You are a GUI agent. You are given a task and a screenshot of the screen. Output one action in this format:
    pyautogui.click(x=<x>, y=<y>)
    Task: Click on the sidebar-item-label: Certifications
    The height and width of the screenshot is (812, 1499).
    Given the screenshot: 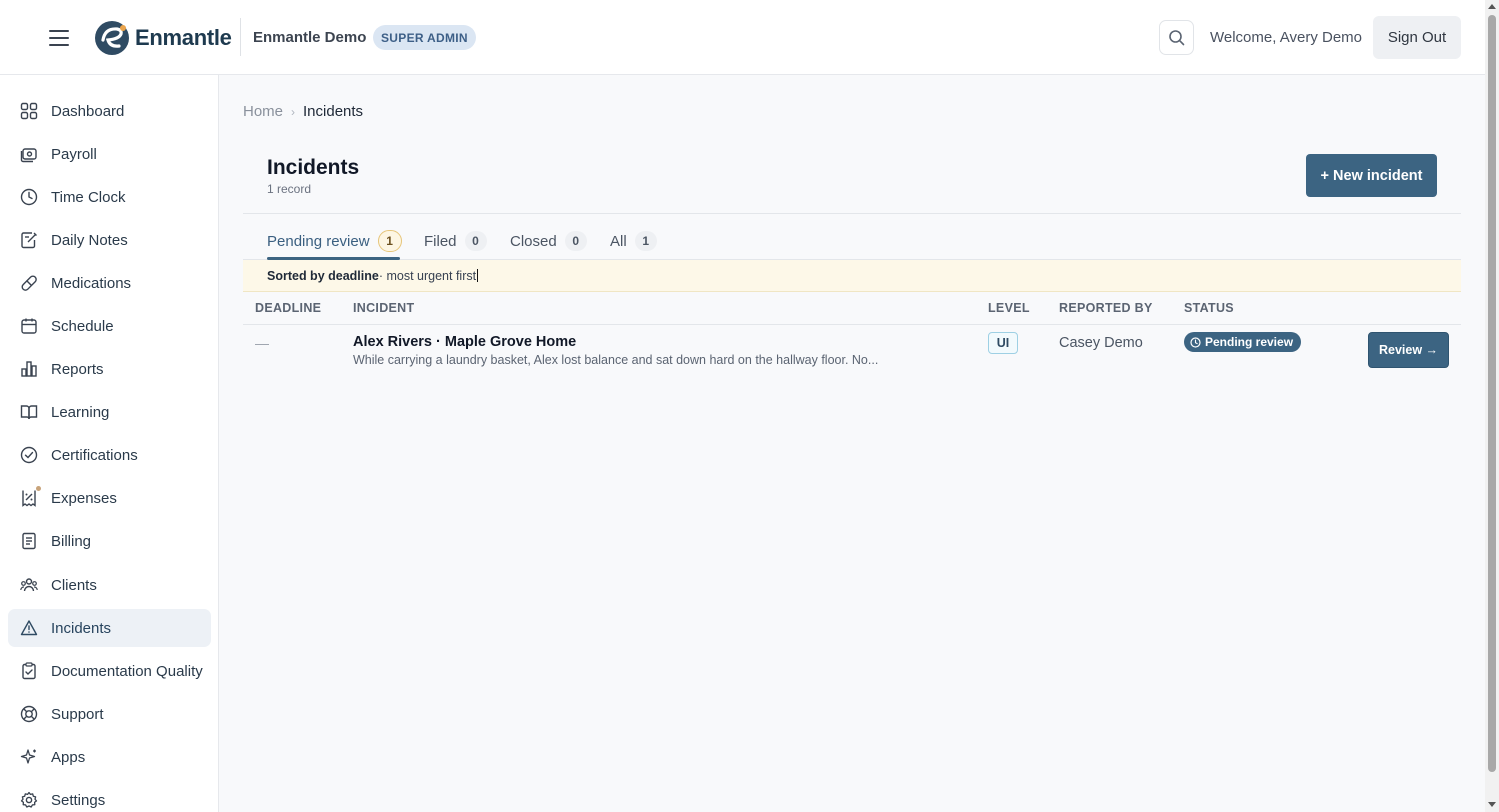 What is the action you would take?
    pyautogui.click(x=94, y=455)
    